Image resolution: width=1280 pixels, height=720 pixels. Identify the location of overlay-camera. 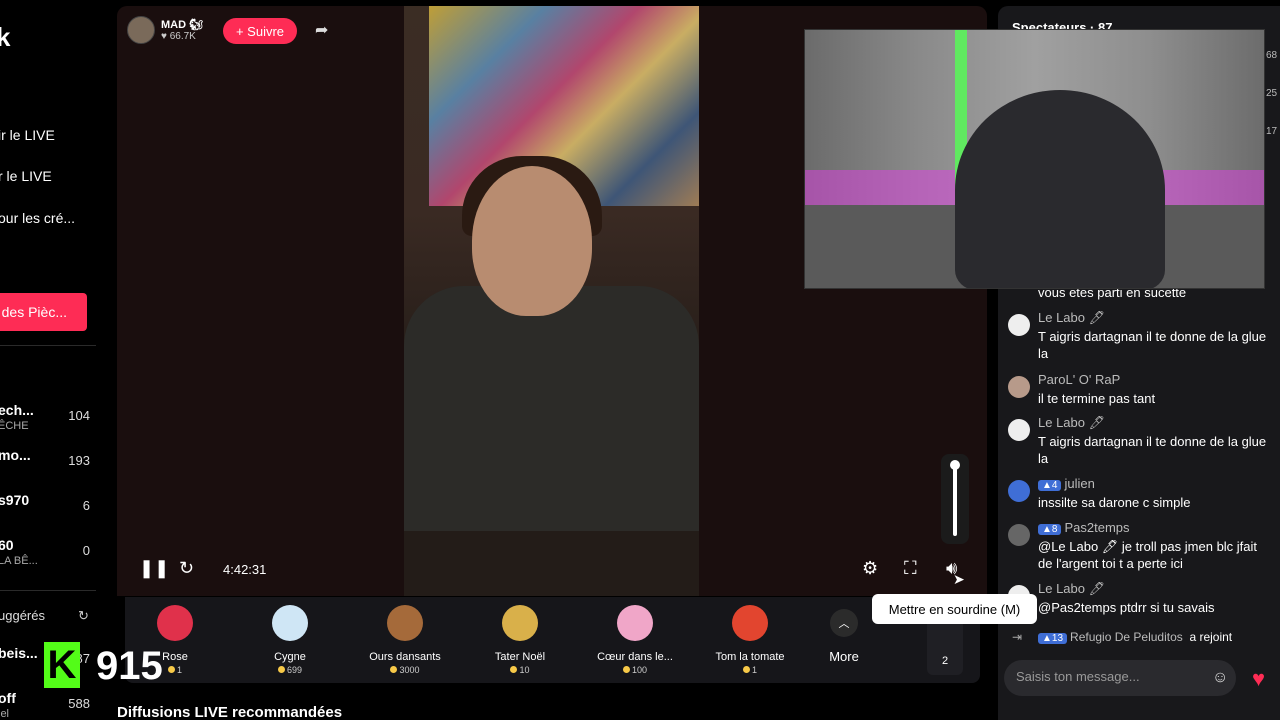
(1034, 159).